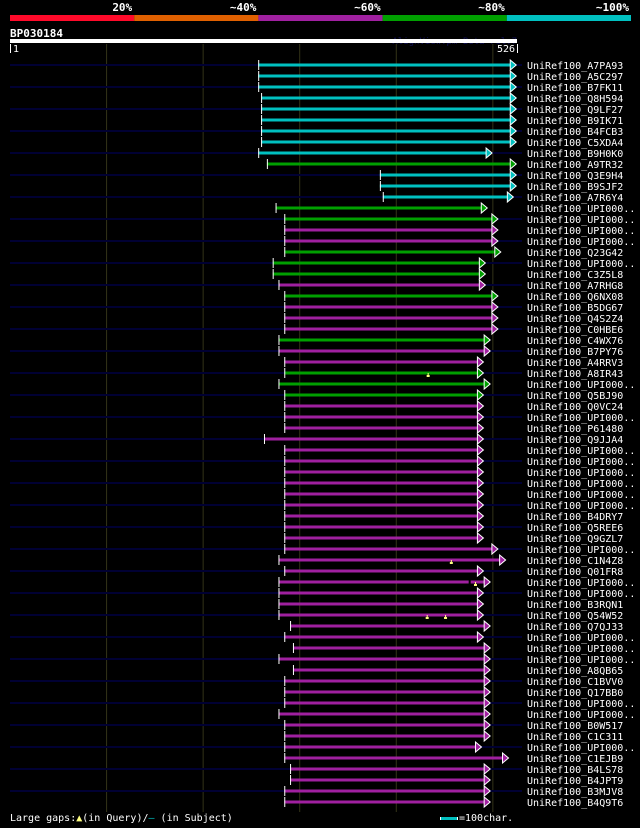 The image size is (640, 828). What do you see at coordinates (575, 781) in the screenshot?
I see `hit-label: UniRef100_B4JPT9` at bounding box center [575, 781].